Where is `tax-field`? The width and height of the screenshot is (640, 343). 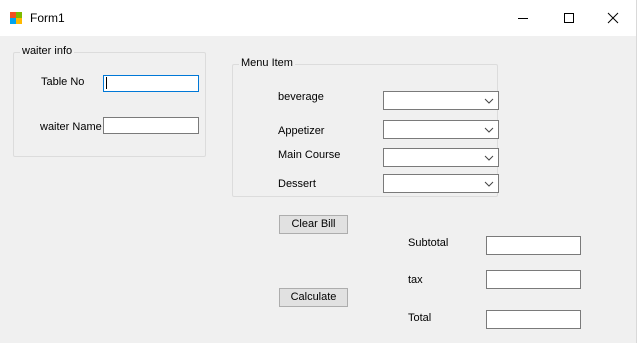 tax-field is located at coordinates (533, 279).